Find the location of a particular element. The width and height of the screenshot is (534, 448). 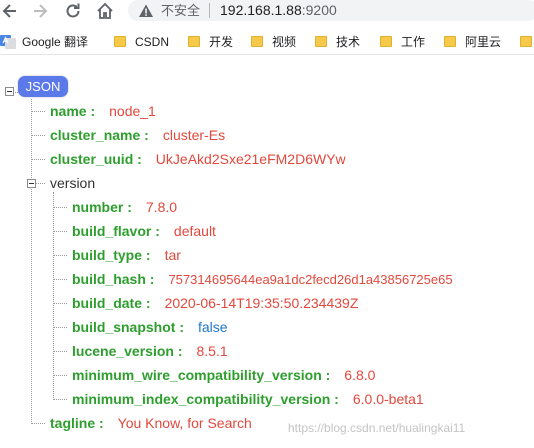

reload-icon is located at coordinates (73, 11).